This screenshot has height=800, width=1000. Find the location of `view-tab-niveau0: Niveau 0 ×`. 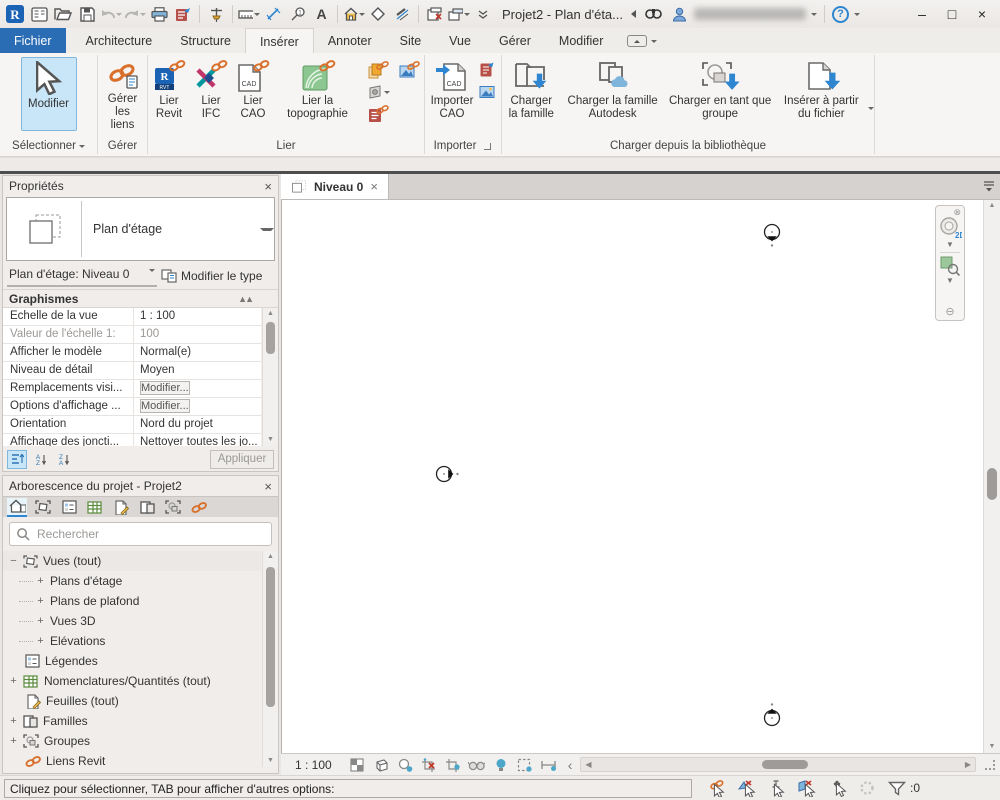

view-tab-niveau0: Niveau 0 × is located at coordinates (335, 186).